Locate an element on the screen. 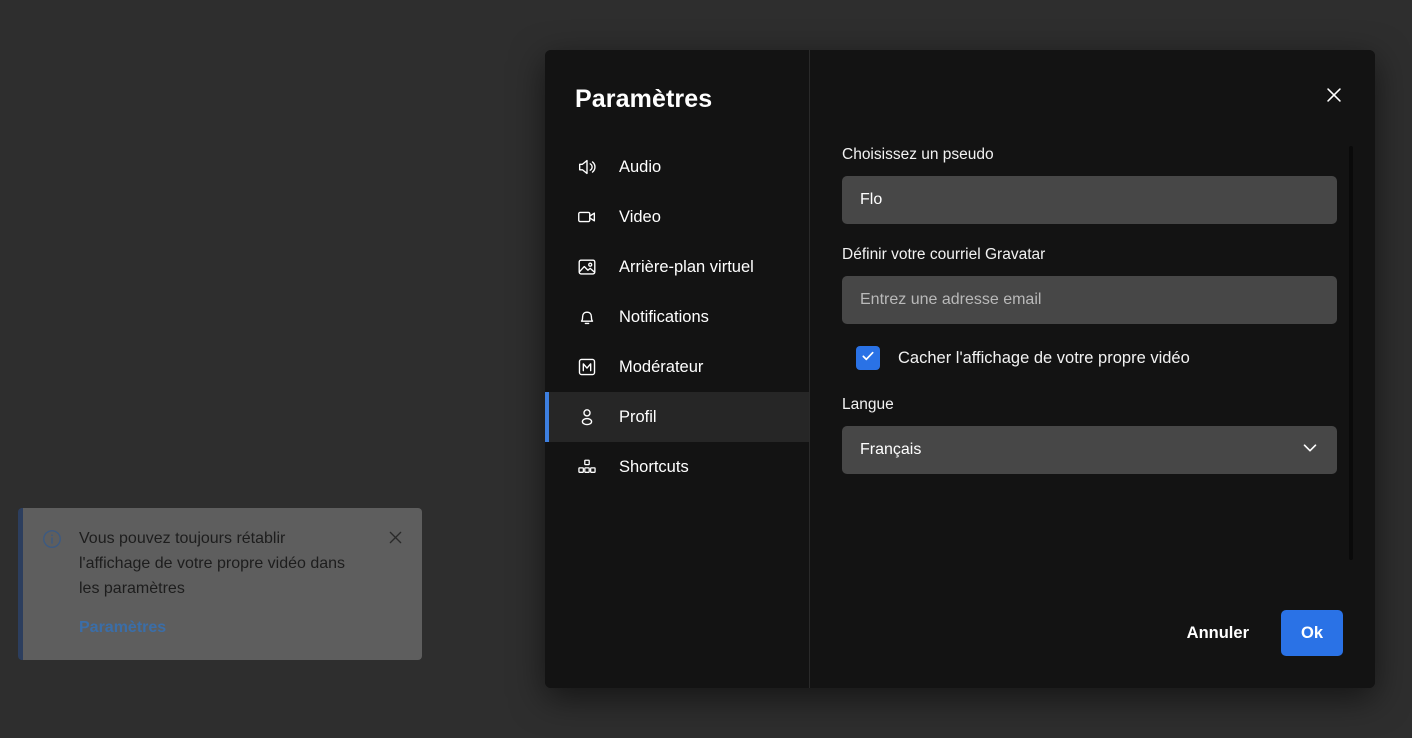  bell-icon is located at coordinates (587, 317).